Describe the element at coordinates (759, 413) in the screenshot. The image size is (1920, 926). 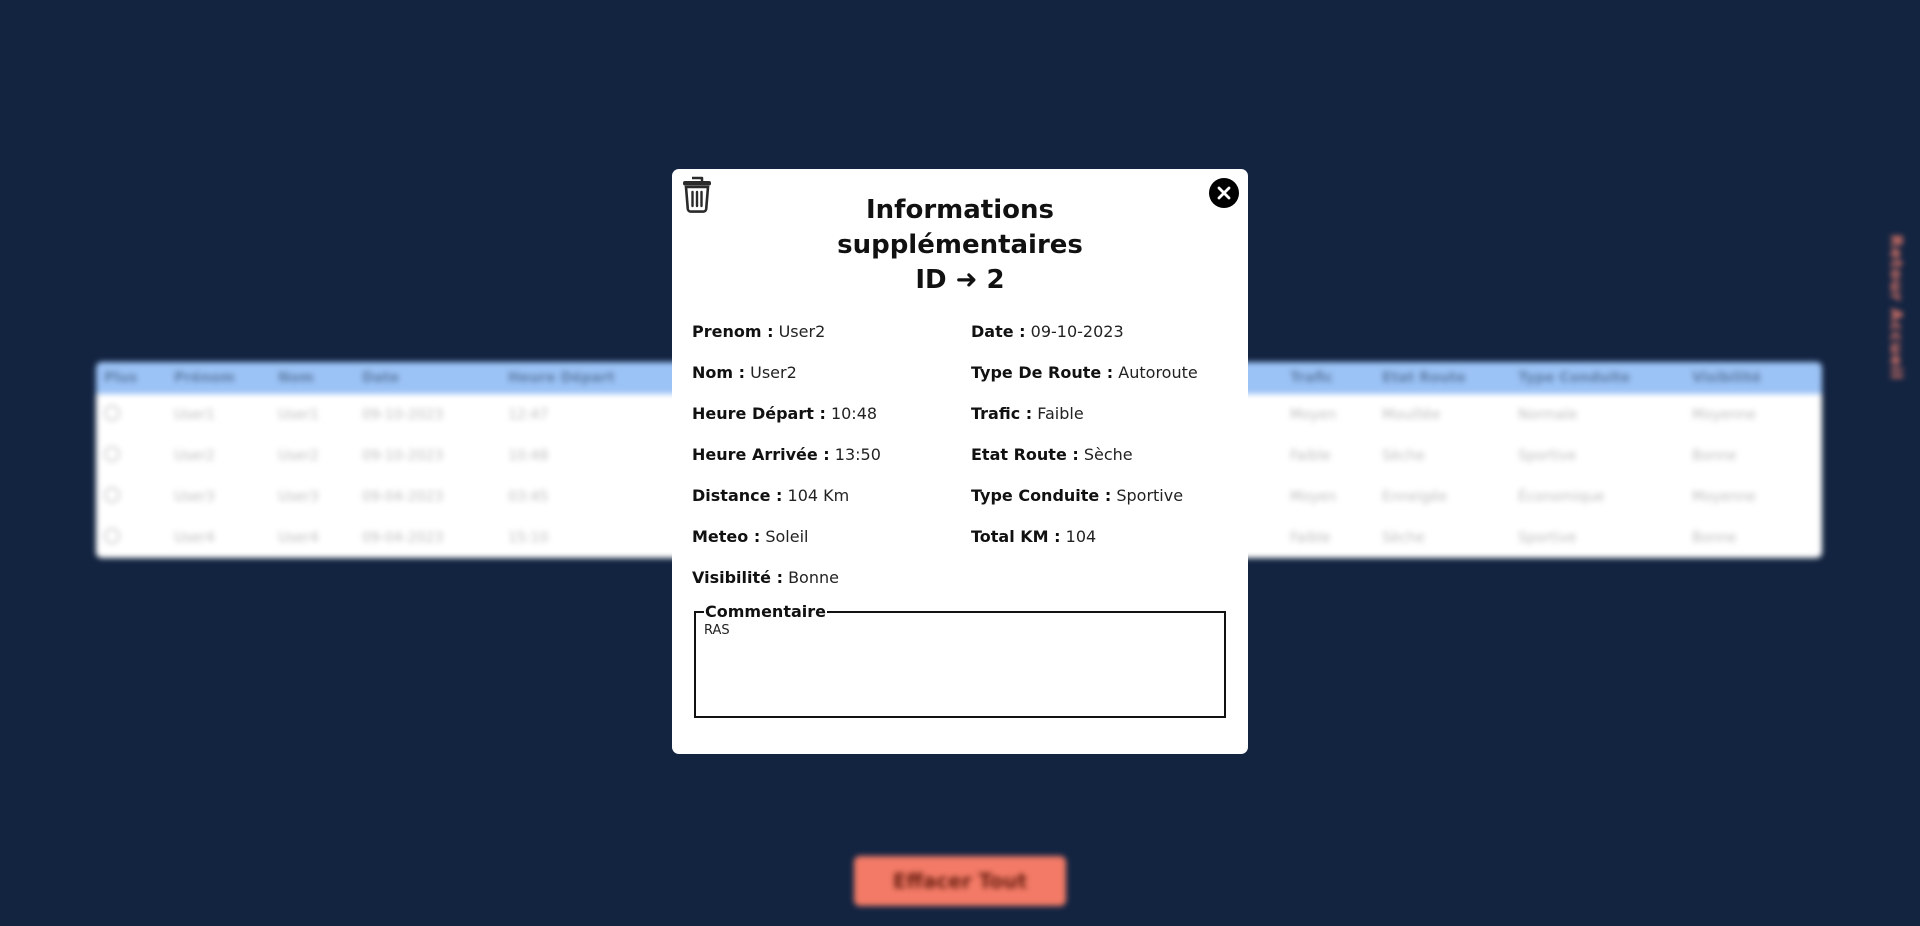
I see `field-label: Heure Départ :` at that location.